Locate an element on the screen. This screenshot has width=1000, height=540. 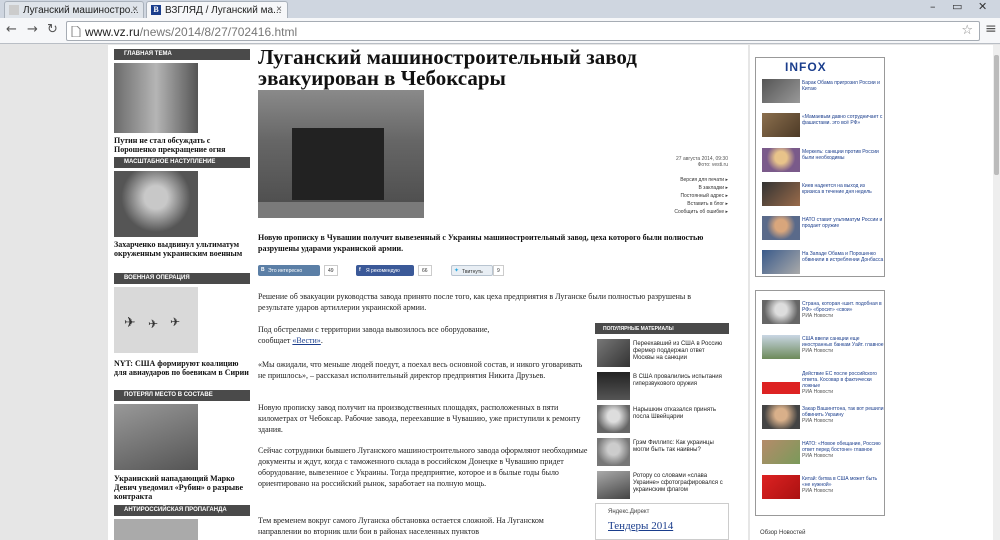
news-photo: ✈ ✈ ✈ is located at coordinates (156, 320).